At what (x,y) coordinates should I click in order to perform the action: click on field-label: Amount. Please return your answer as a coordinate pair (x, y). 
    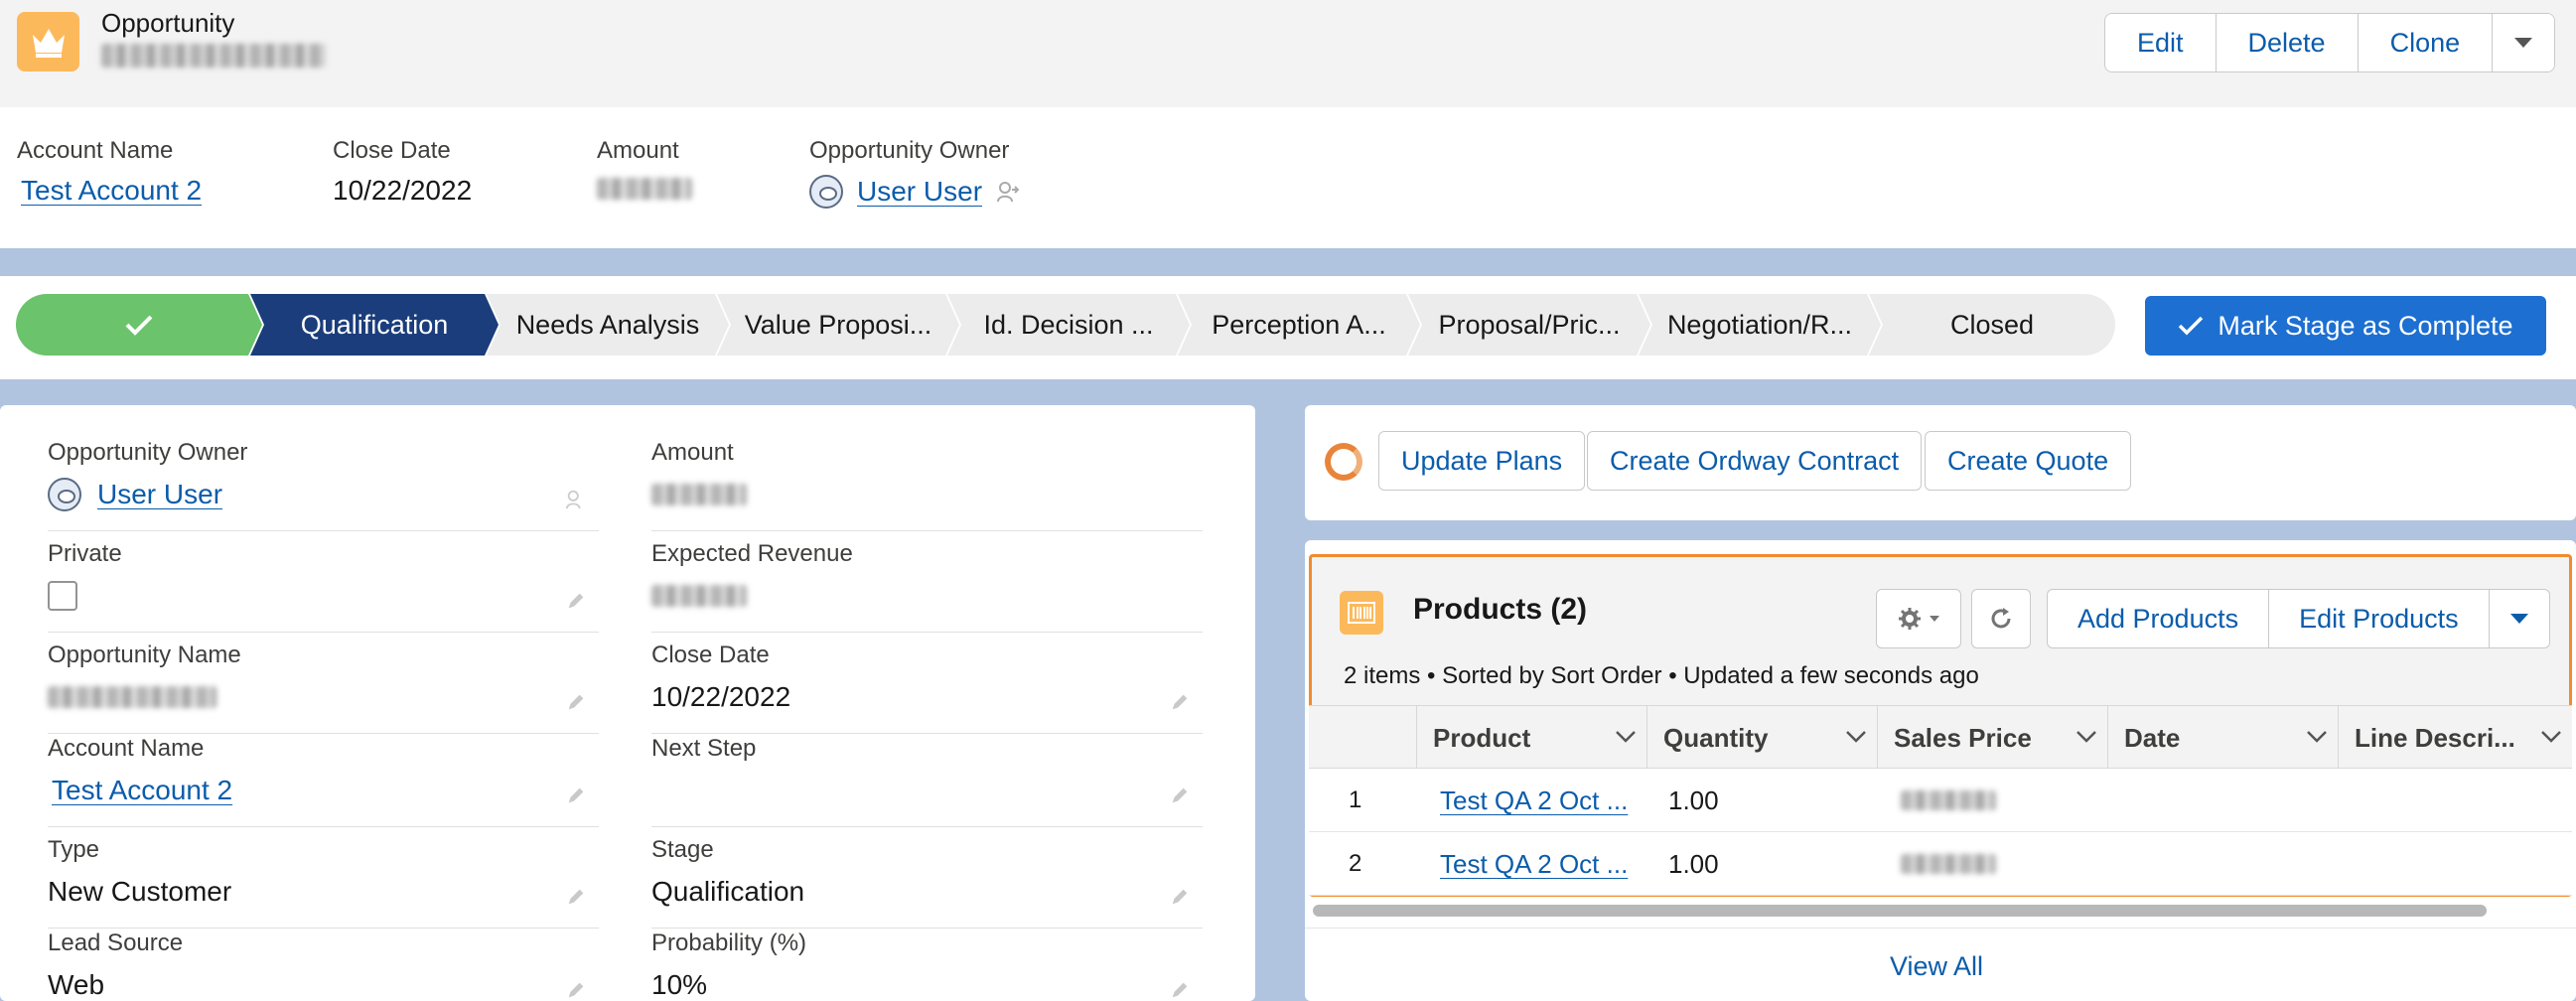
    Looking at the image, I should click on (693, 452).